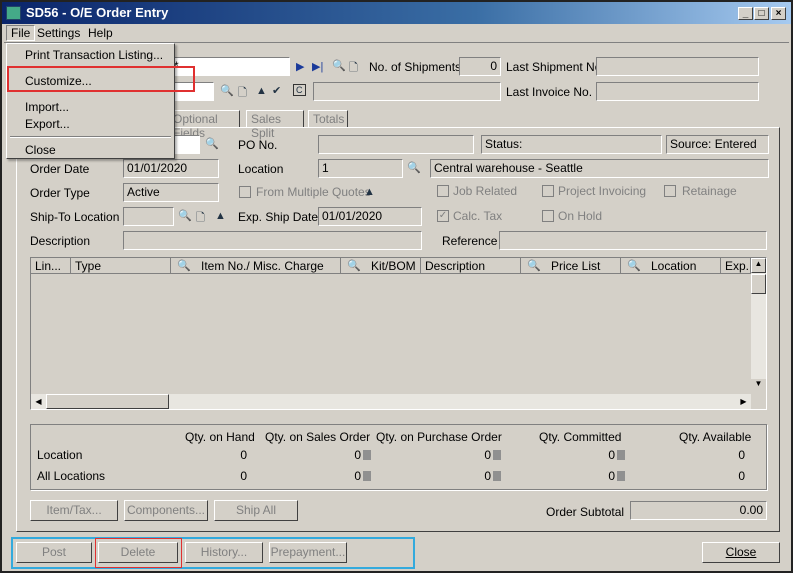 The width and height of the screenshot is (793, 573). What do you see at coordinates (471, 266) in the screenshot?
I see `column-description: Description` at bounding box center [471, 266].